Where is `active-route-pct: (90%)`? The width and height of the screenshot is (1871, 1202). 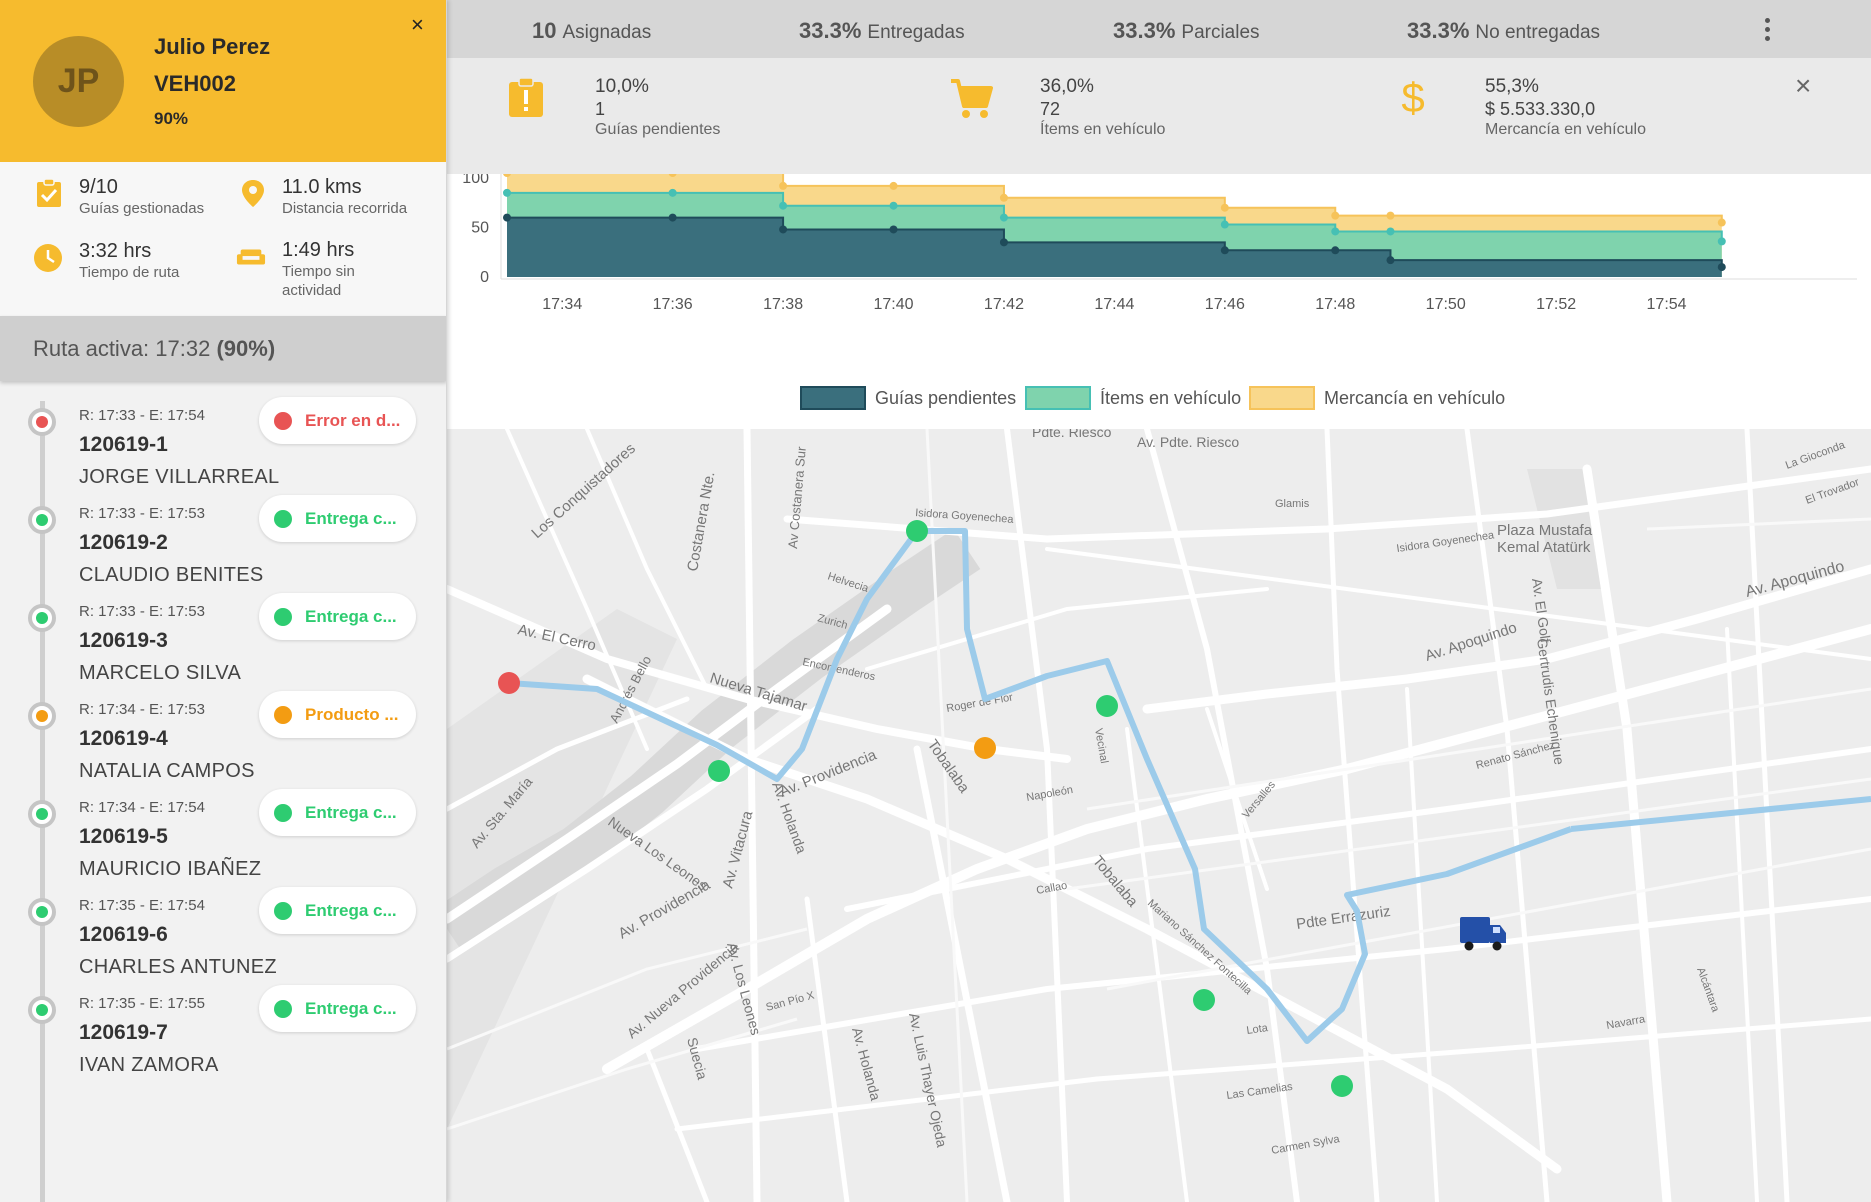
active-route-pct: (90%) is located at coordinates (246, 348).